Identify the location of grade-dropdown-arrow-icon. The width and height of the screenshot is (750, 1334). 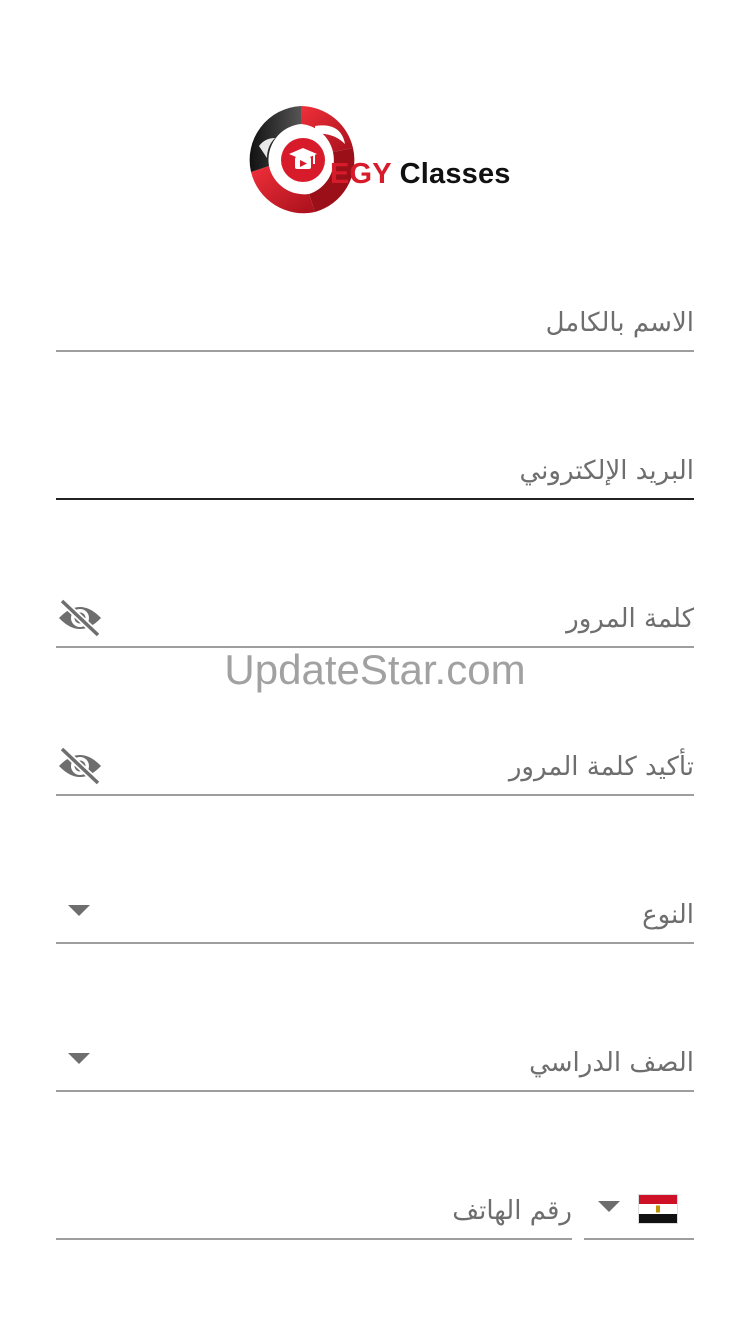
(79, 1058).